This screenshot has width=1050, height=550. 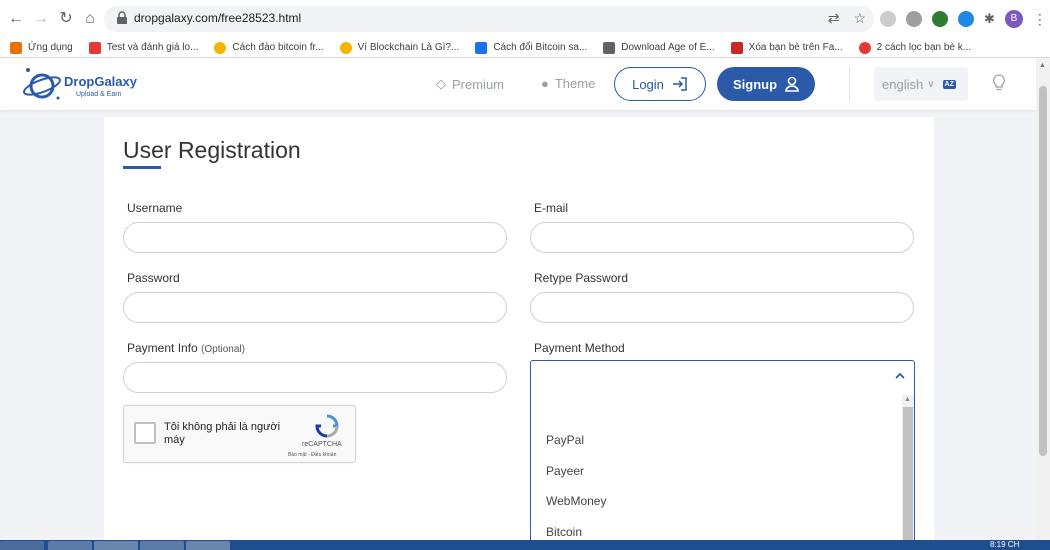 What do you see at coordinates (551, 208) in the screenshot?
I see `email-label: E-mail` at bounding box center [551, 208].